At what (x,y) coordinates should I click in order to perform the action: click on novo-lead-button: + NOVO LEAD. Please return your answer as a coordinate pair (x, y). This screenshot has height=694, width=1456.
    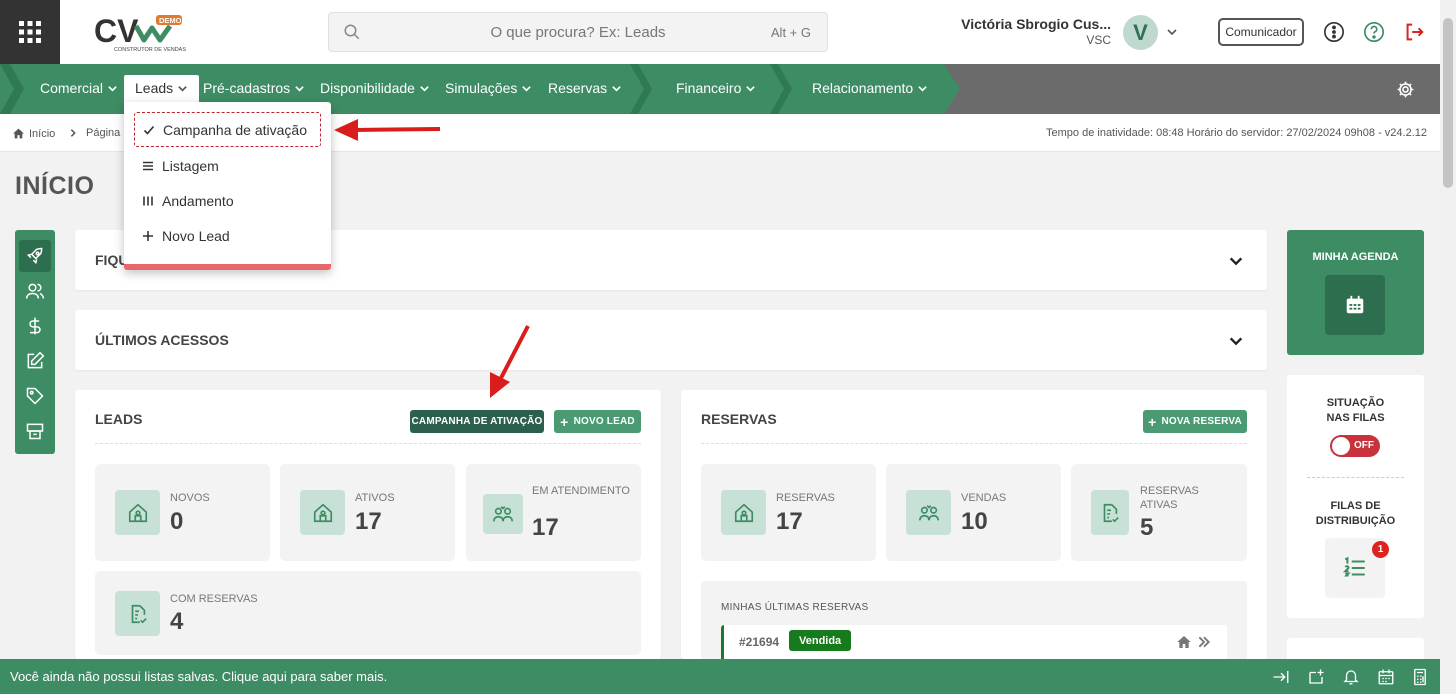
    Looking at the image, I should click on (597, 421).